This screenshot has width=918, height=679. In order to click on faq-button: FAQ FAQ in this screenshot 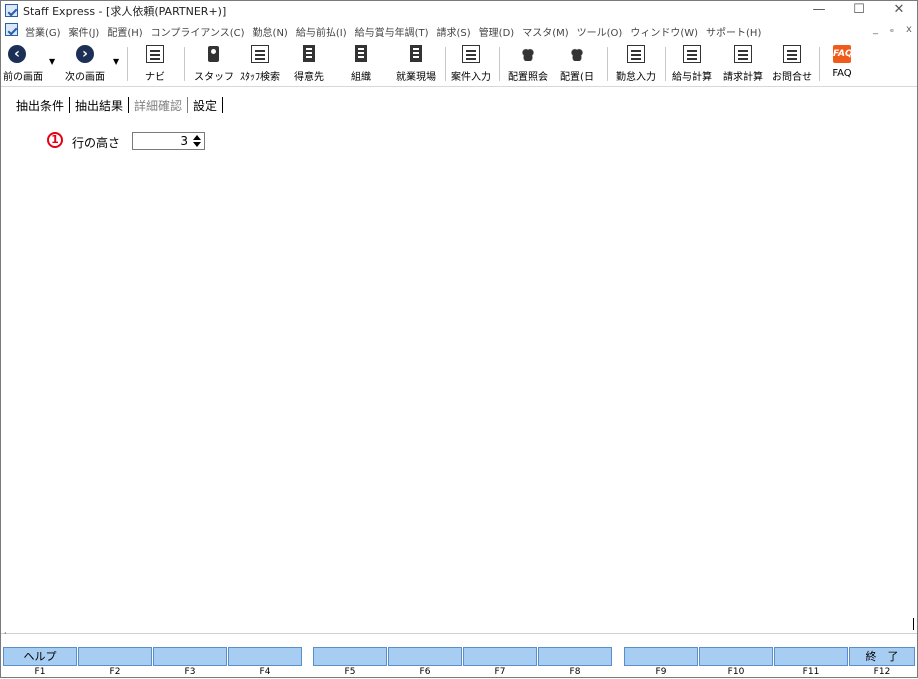, I will do `click(842, 63)`.